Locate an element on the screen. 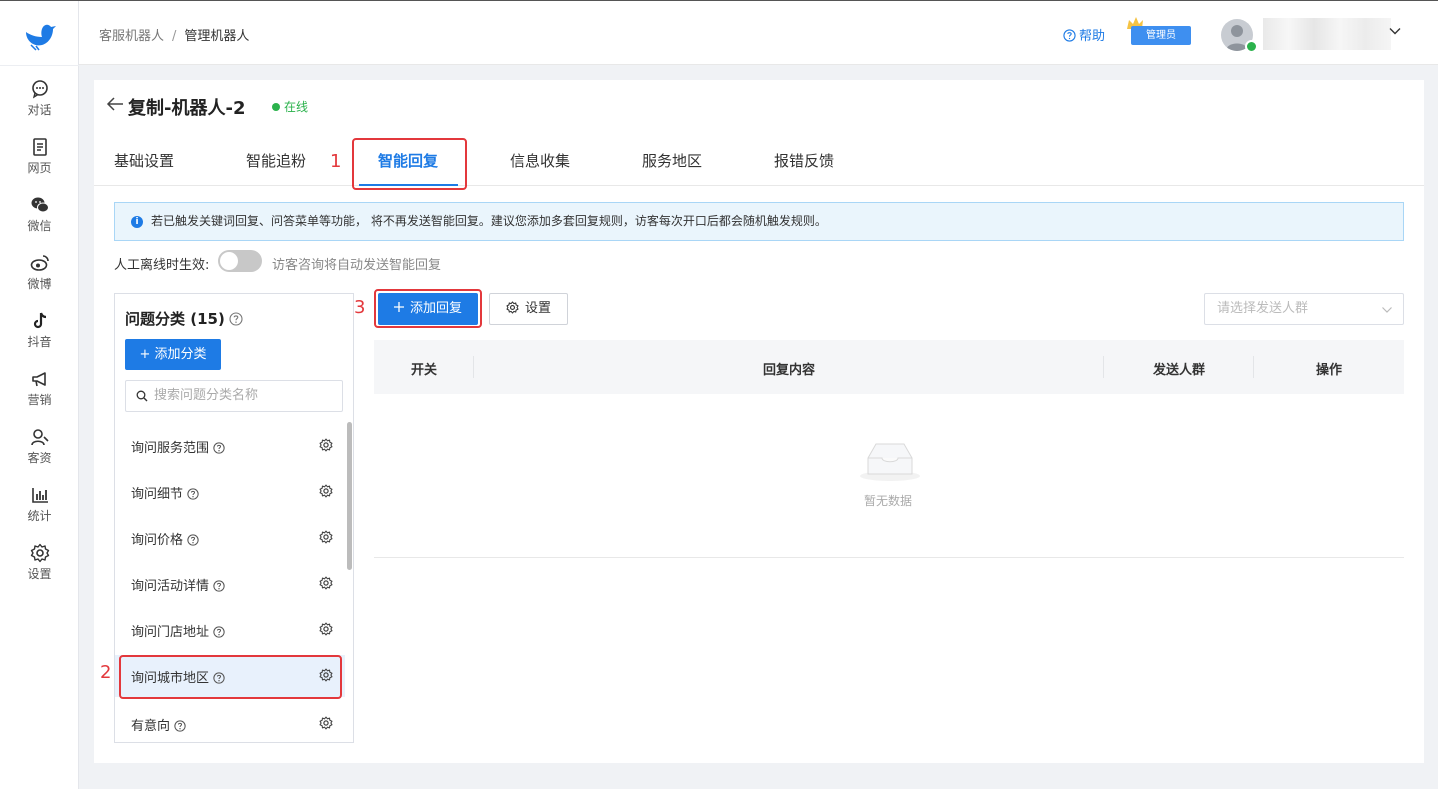  category-title-text: 问题分类 (15) is located at coordinates (175, 319).